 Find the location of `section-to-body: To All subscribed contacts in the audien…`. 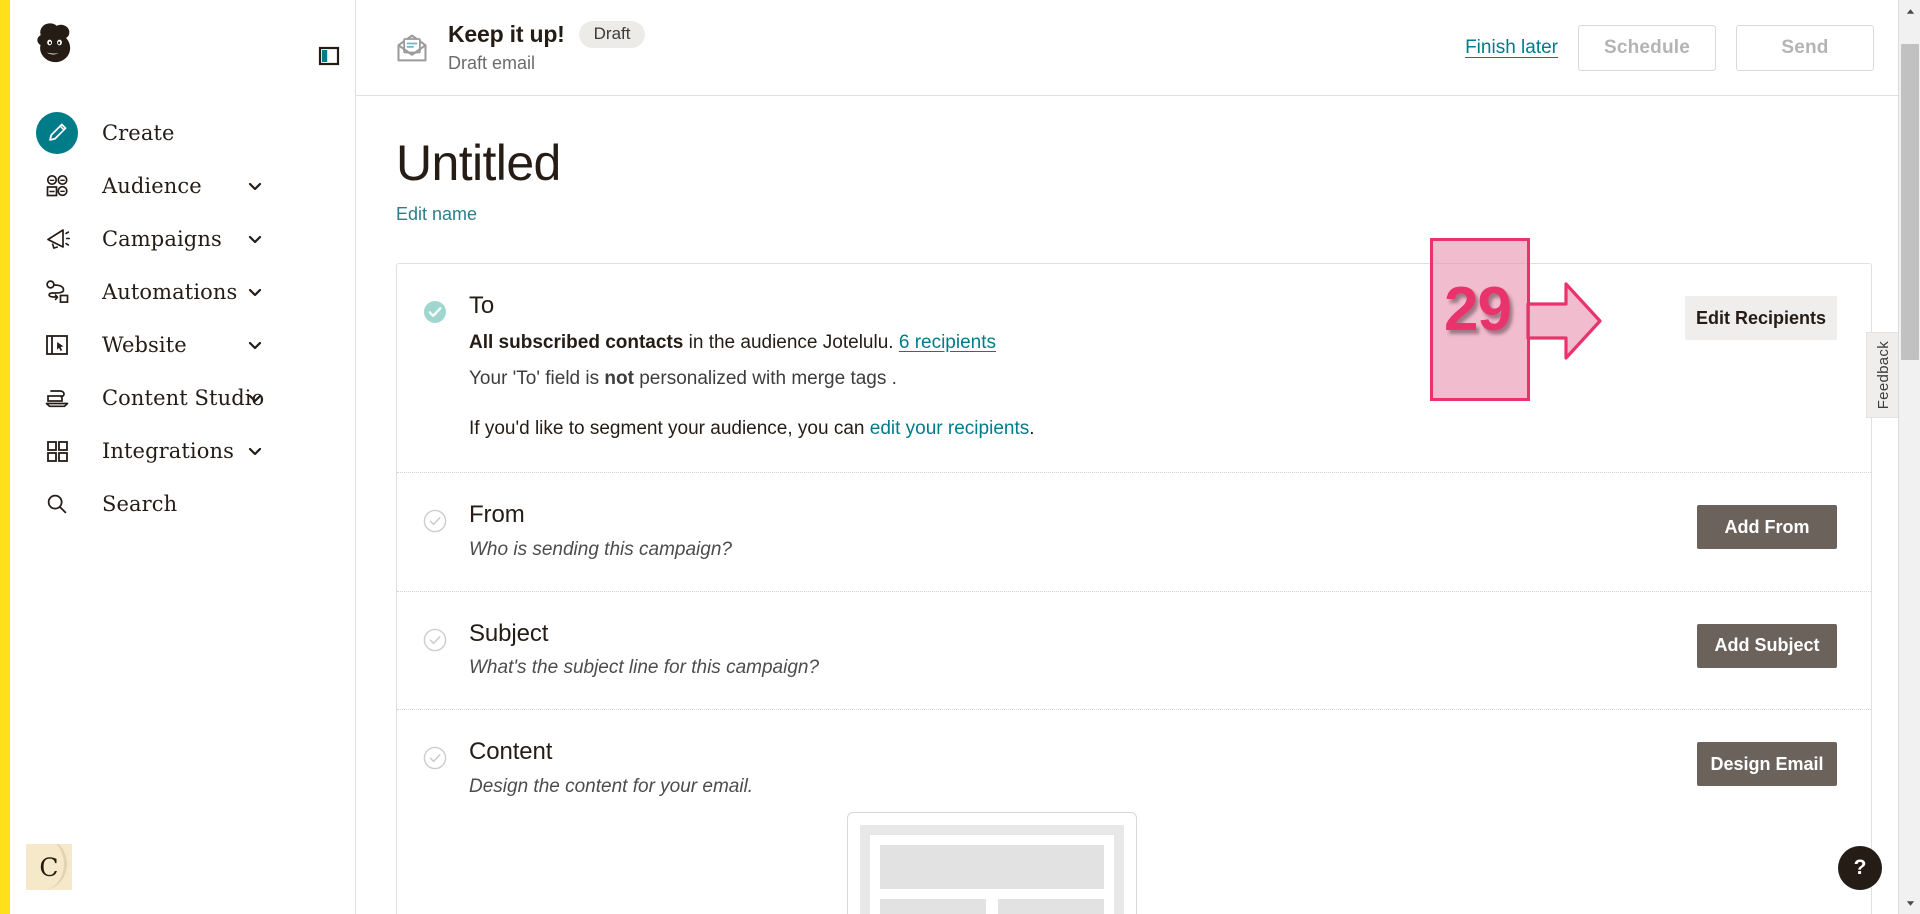

section-to-body: To All subscribed contacts in the audien… is located at coordinates (1077, 367).